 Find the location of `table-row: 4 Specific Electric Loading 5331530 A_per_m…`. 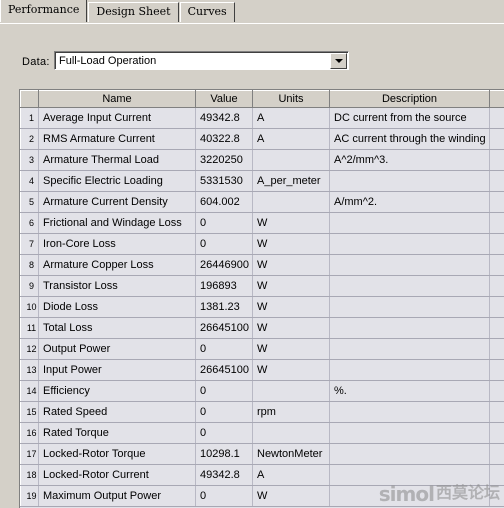

table-row: 4 Specific Electric Loading 5331530 A_per_m… is located at coordinates (262, 181).